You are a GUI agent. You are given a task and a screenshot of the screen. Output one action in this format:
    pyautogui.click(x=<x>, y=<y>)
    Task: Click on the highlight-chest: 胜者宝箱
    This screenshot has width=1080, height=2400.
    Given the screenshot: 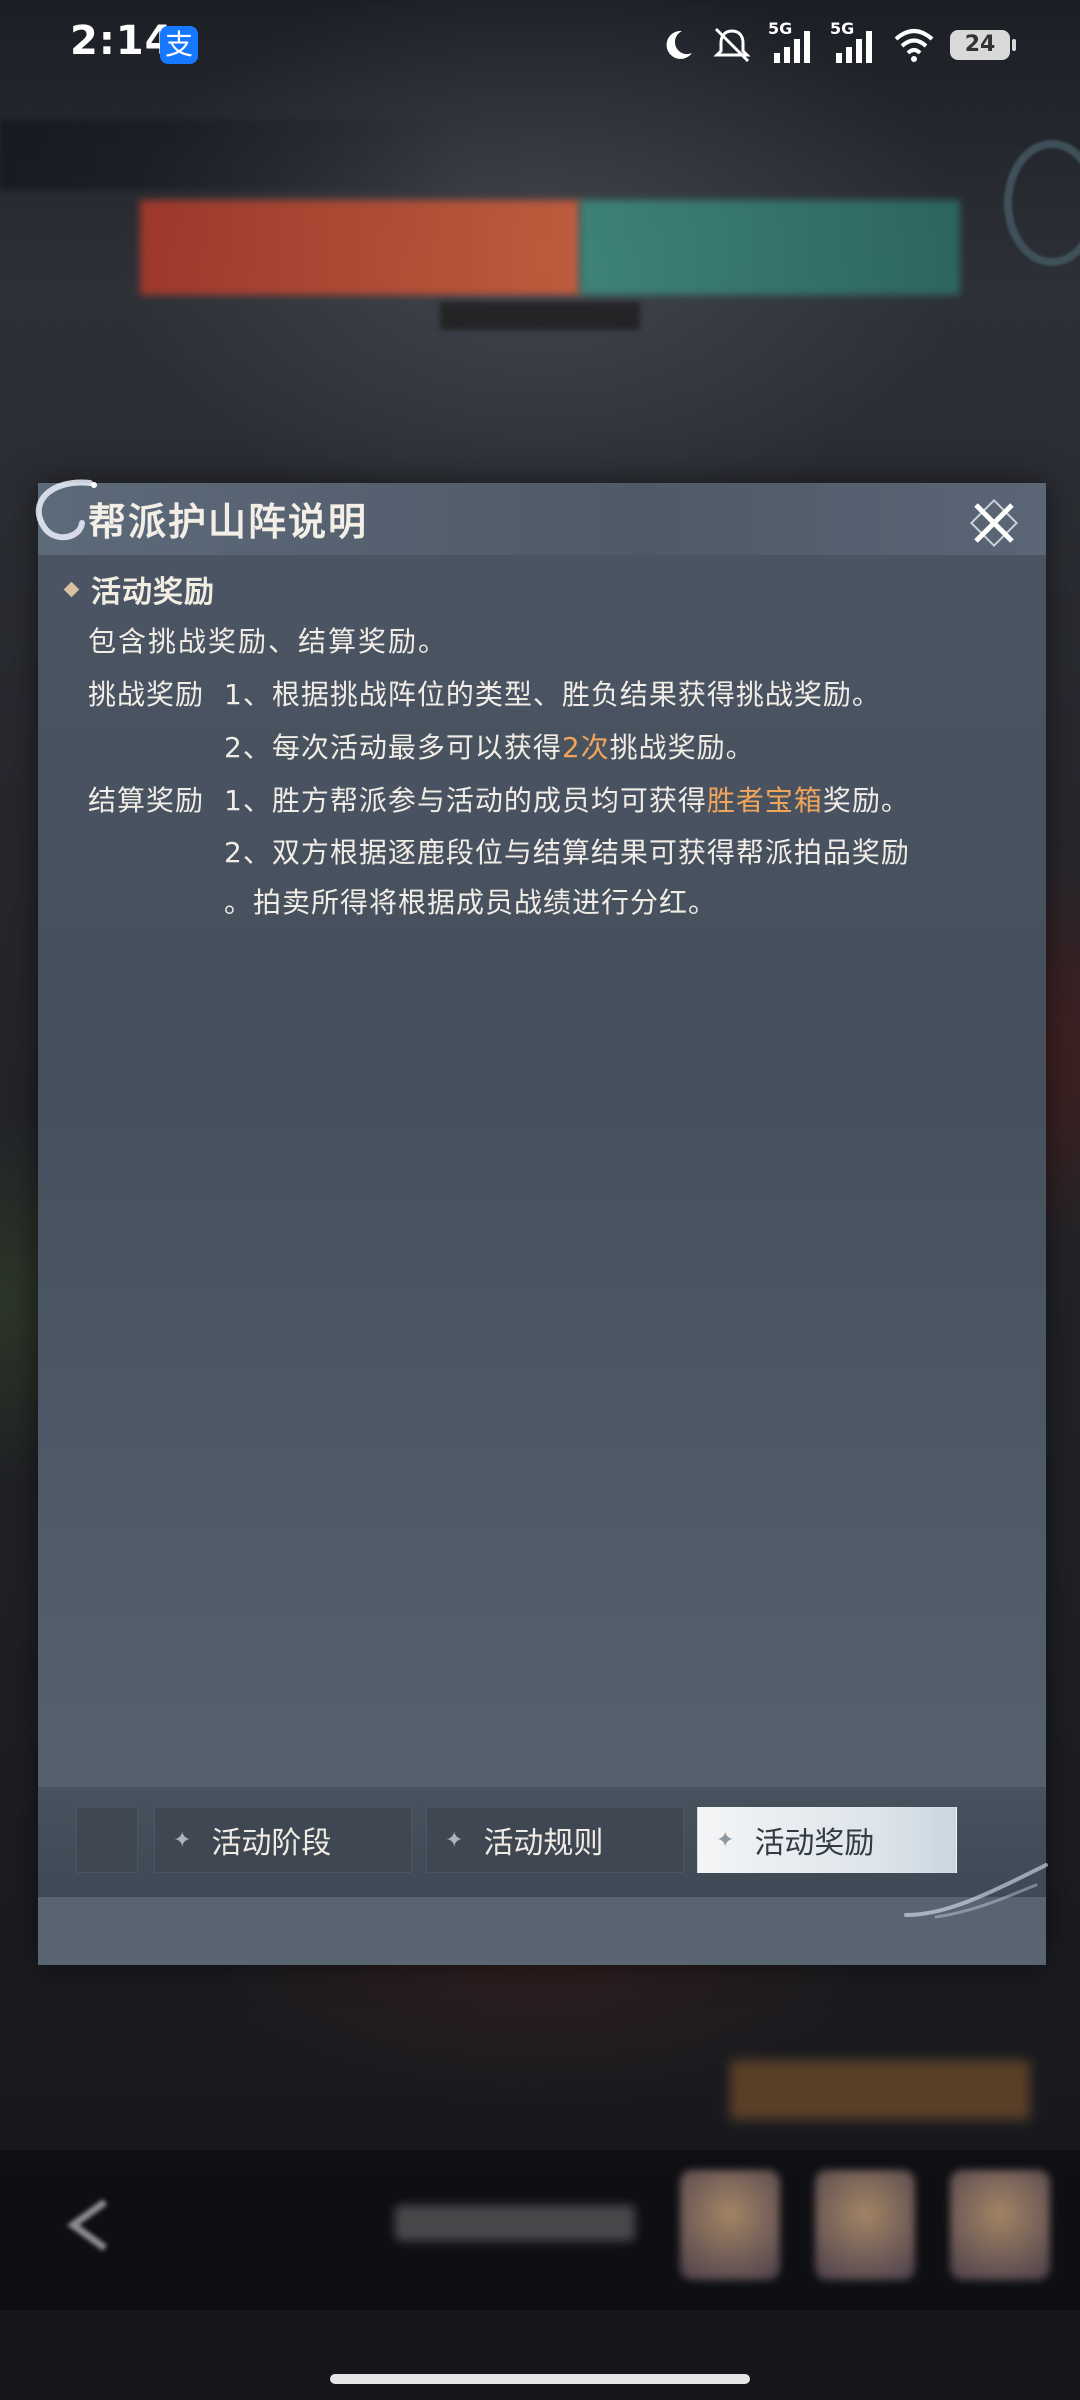 What is the action you would take?
    pyautogui.click(x=764, y=800)
    